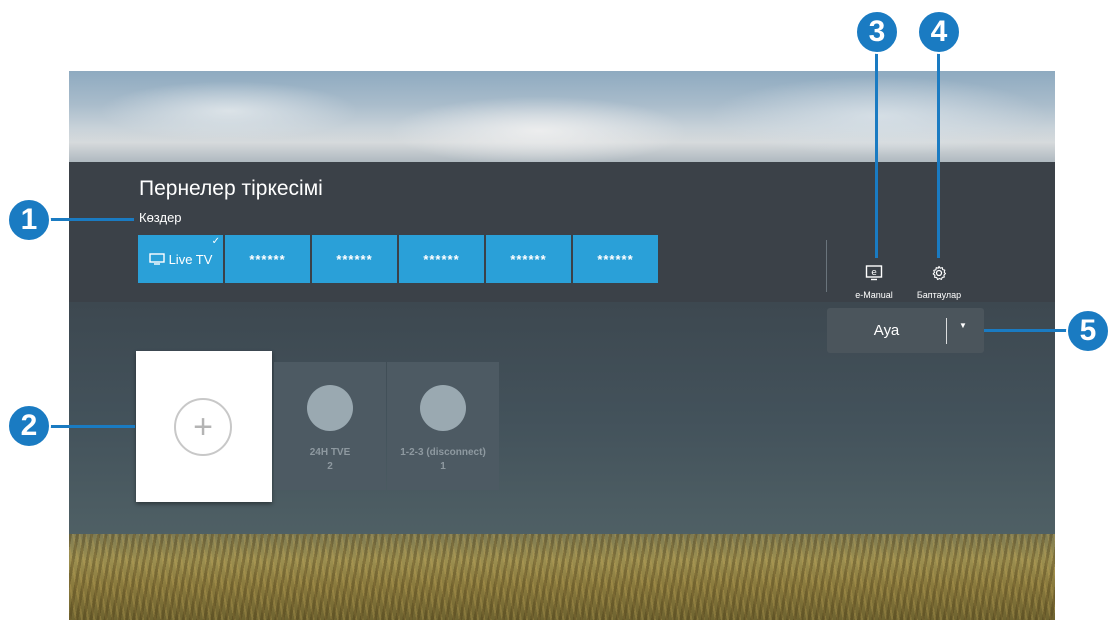  I want to click on e-manual-icon: e, so click(874, 273).